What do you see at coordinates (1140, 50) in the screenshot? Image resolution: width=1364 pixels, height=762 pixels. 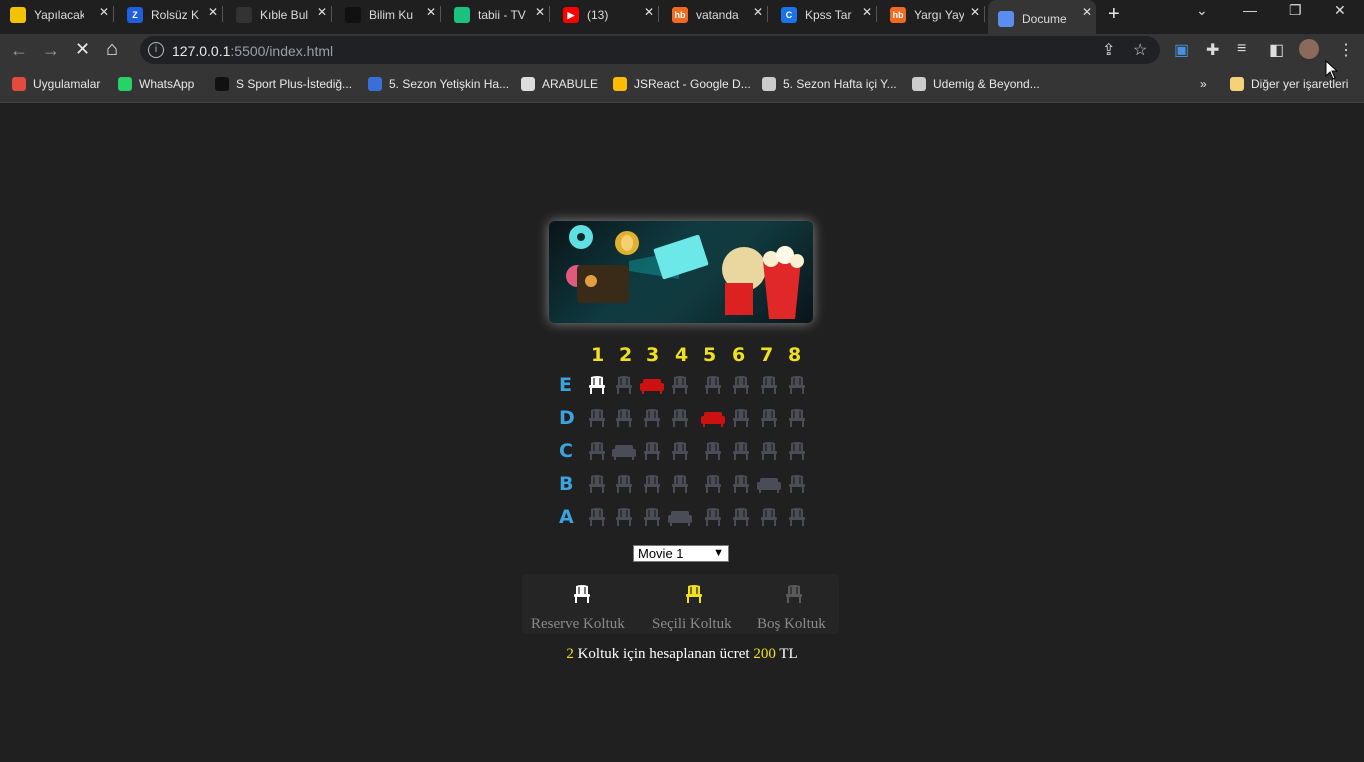 I see `bookmark-star-icon: ☆` at bounding box center [1140, 50].